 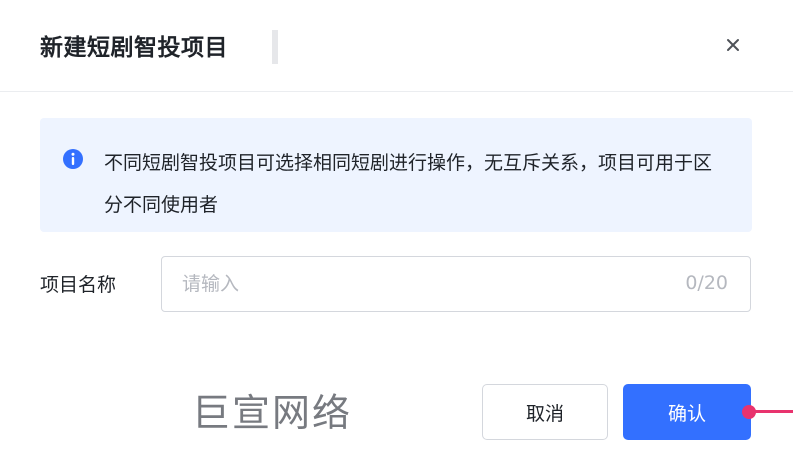 What do you see at coordinates (78, 285) in the screenshot?
I see `project-name-label: 项目名称` at bounding box center [78, 285].